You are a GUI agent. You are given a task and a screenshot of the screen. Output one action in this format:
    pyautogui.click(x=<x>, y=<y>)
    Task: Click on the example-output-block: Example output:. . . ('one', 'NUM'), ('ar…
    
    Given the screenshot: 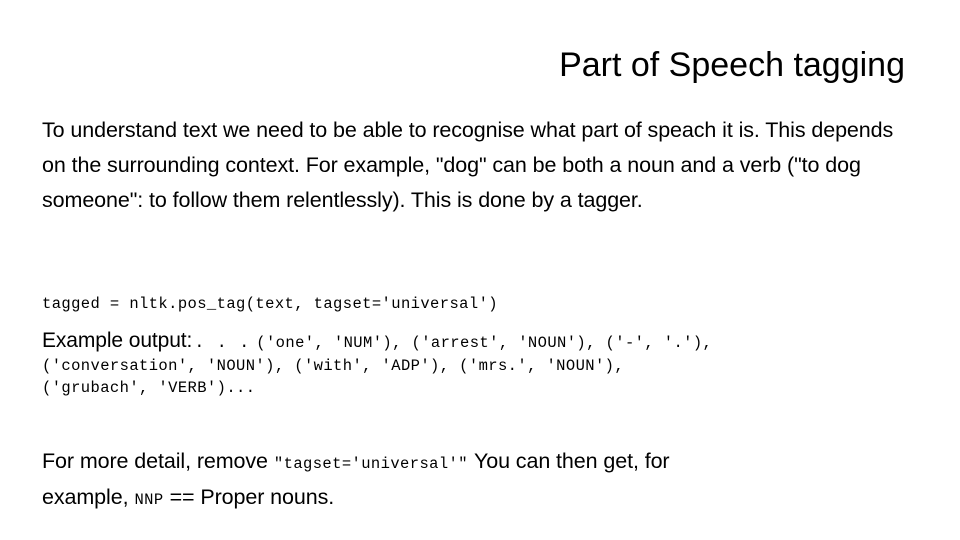 What is the action you would take?
    pyautogui.click(x=482, y=364)
    